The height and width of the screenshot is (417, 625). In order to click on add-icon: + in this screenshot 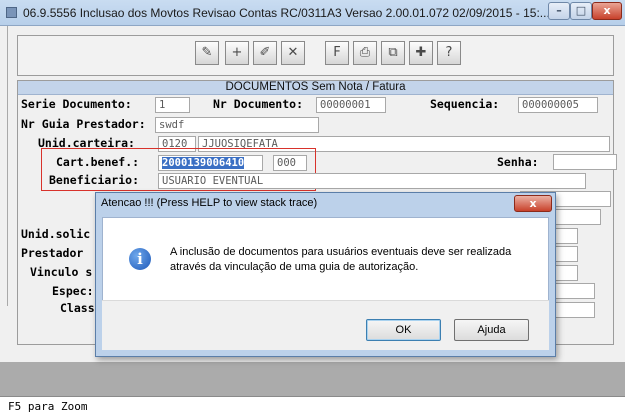, I will do `click(237, 53)`.